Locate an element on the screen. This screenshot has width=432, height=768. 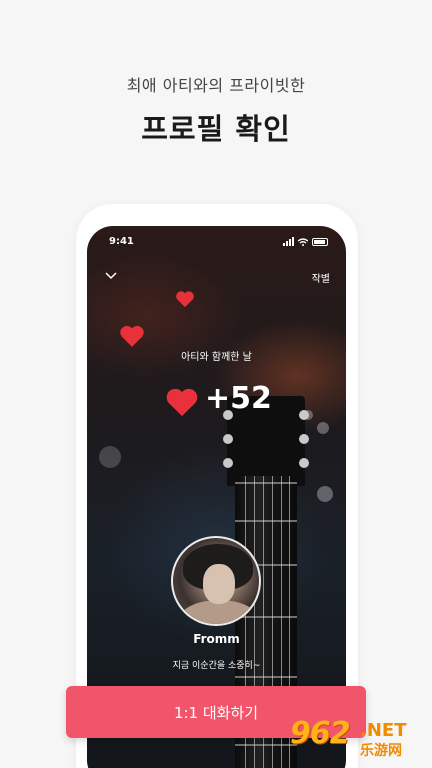
status-icons is located at coordinates (305, 241).